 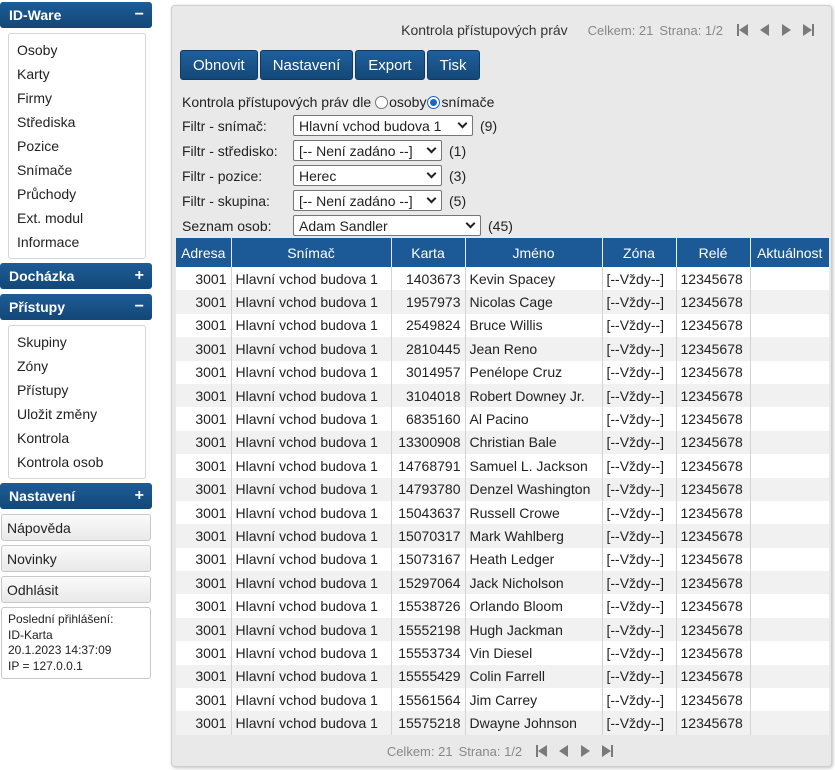 What do you see at coordinates (639, 252) in the screenshot?
I see `col-zona-header: Zóna` at bounding box center [639, 252].